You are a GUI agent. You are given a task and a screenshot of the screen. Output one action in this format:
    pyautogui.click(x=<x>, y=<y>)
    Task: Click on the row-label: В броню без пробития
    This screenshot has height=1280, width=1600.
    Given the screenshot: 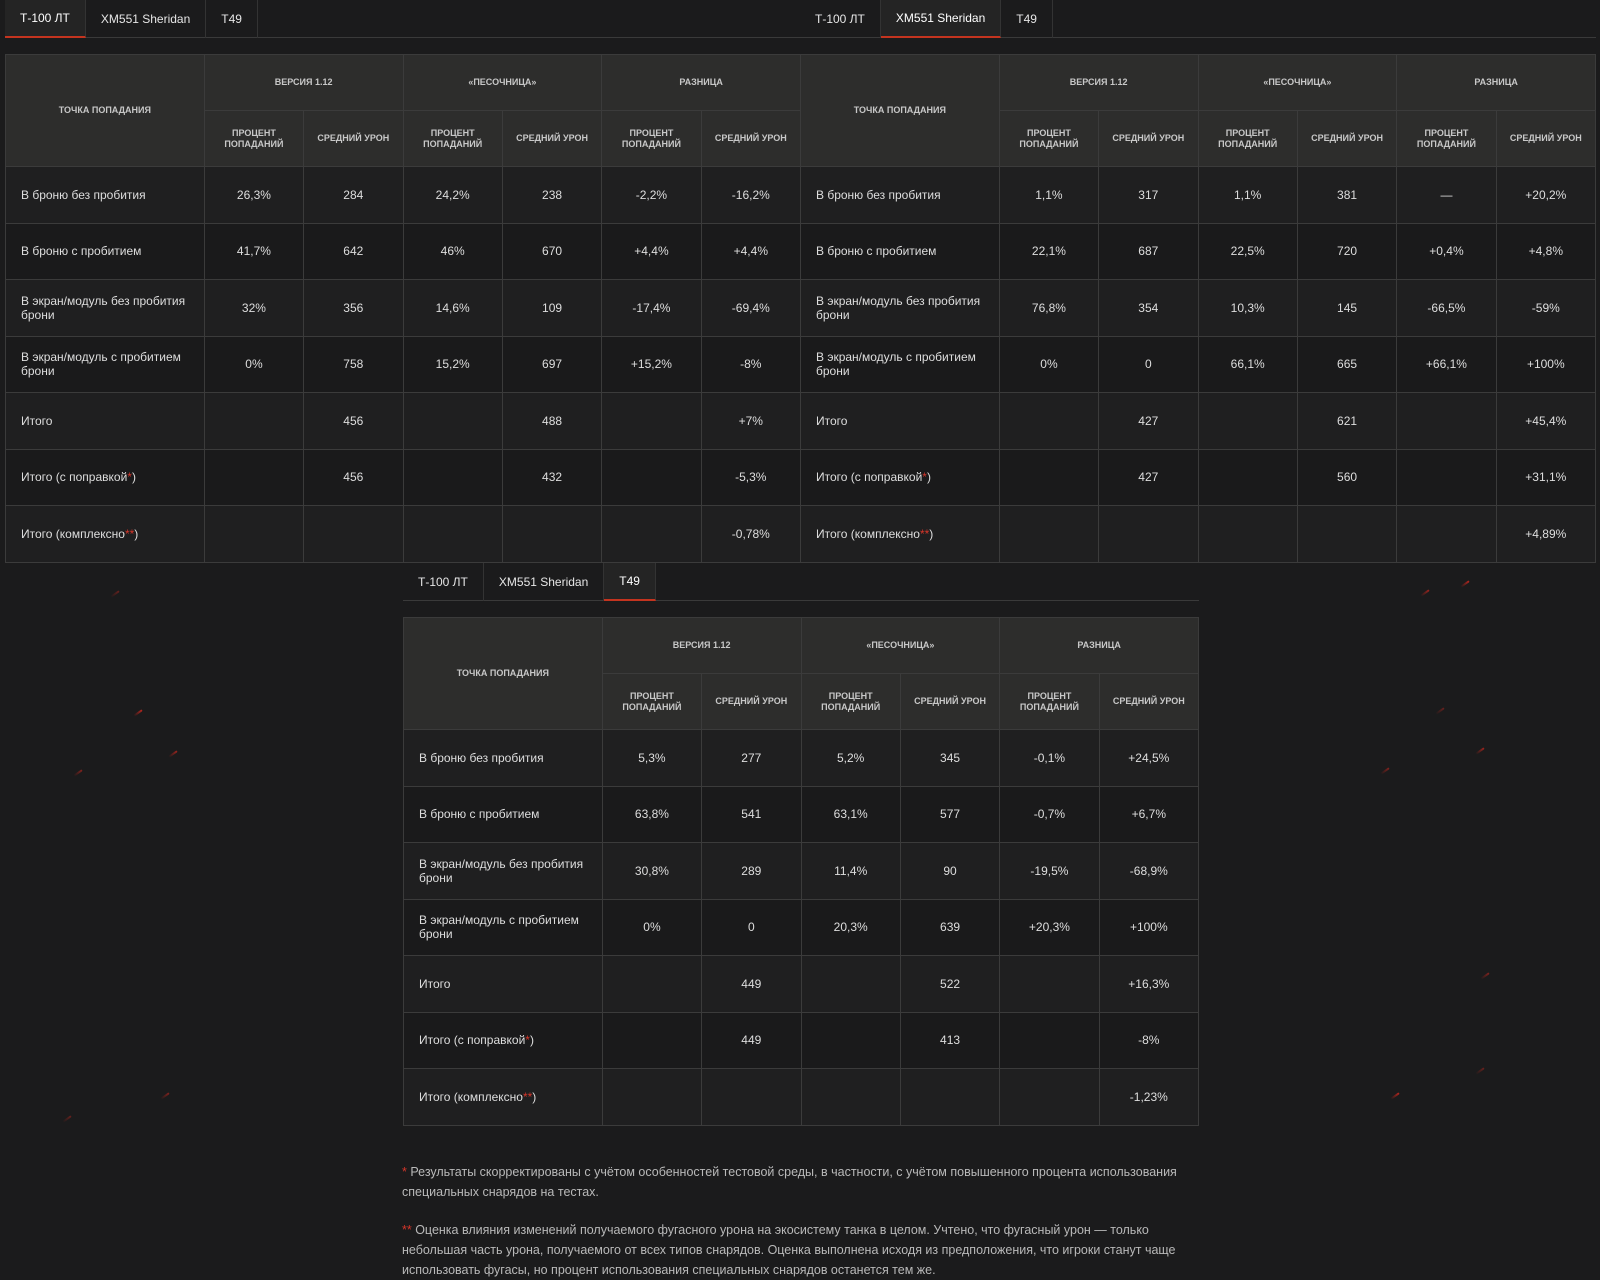 What is the action you would take?
    pyautogui.click(x=503, y=758)
    